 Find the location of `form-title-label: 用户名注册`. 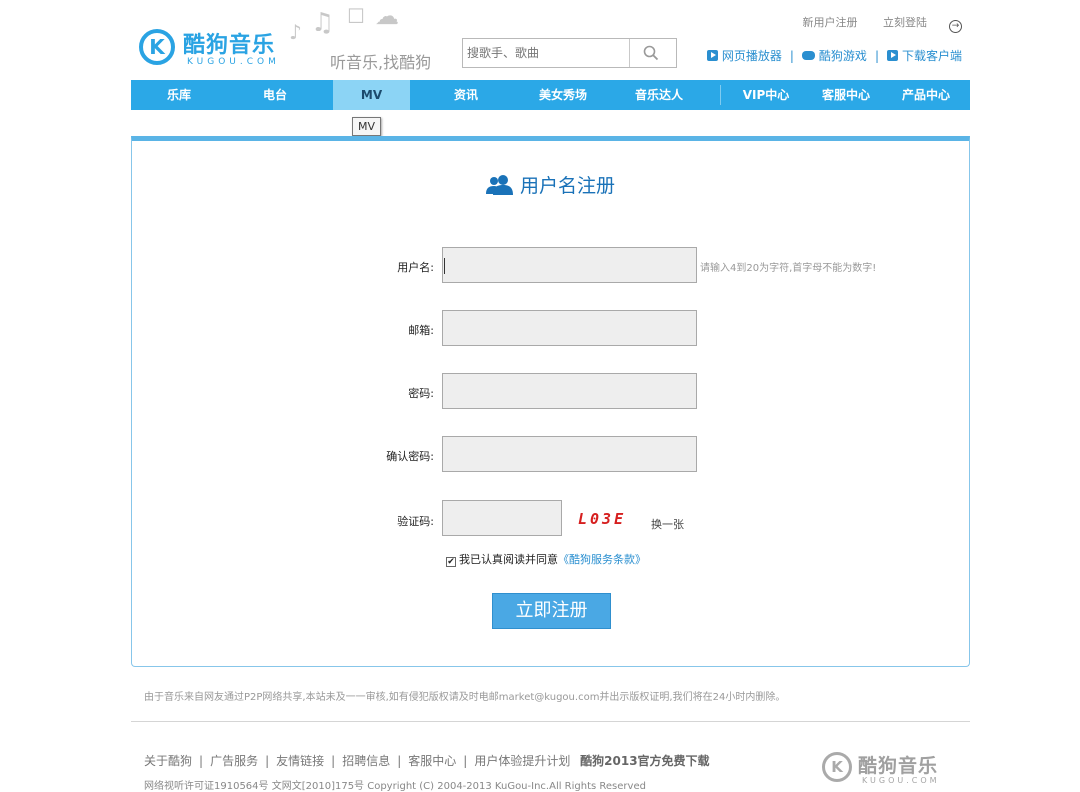

form-title-label: 用户名注册 is located at coordinates (567, 186).